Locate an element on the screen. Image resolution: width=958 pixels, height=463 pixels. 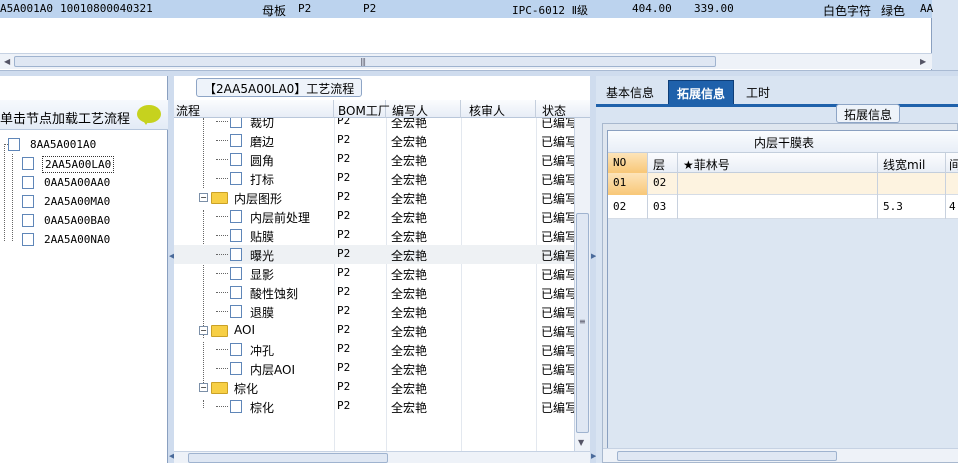
top-row-code: A5A001A0 is located at coordinates (26, 8).